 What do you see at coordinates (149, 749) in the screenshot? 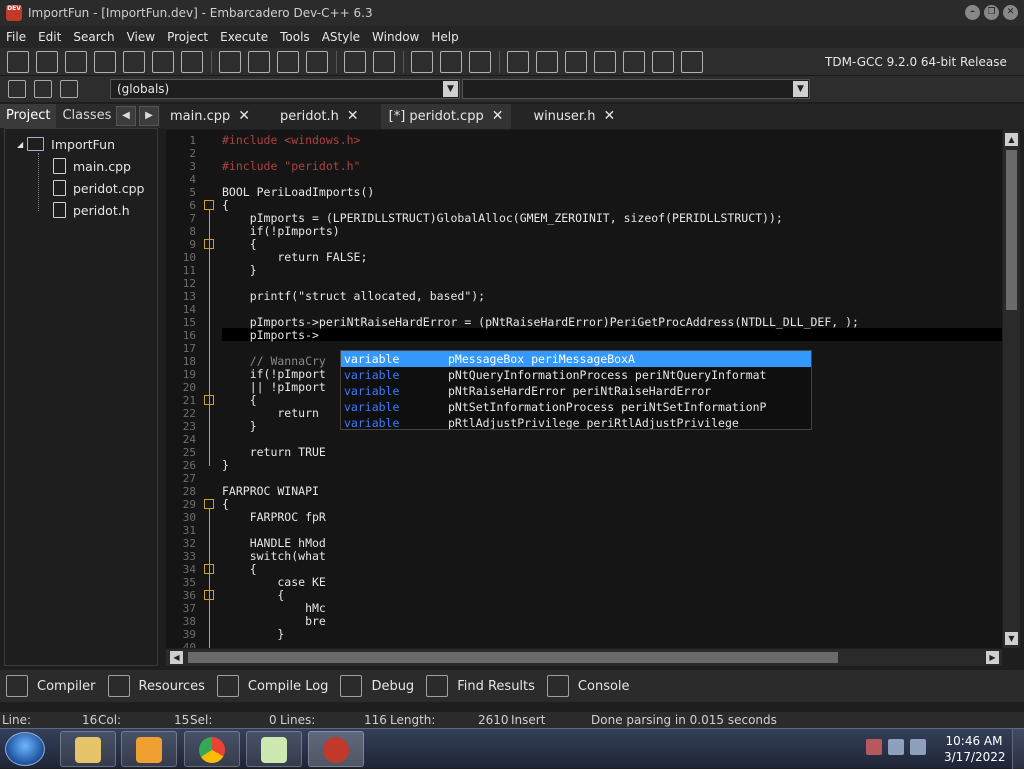
I see `taskbar-media-player` at bounding box center [149, 749].